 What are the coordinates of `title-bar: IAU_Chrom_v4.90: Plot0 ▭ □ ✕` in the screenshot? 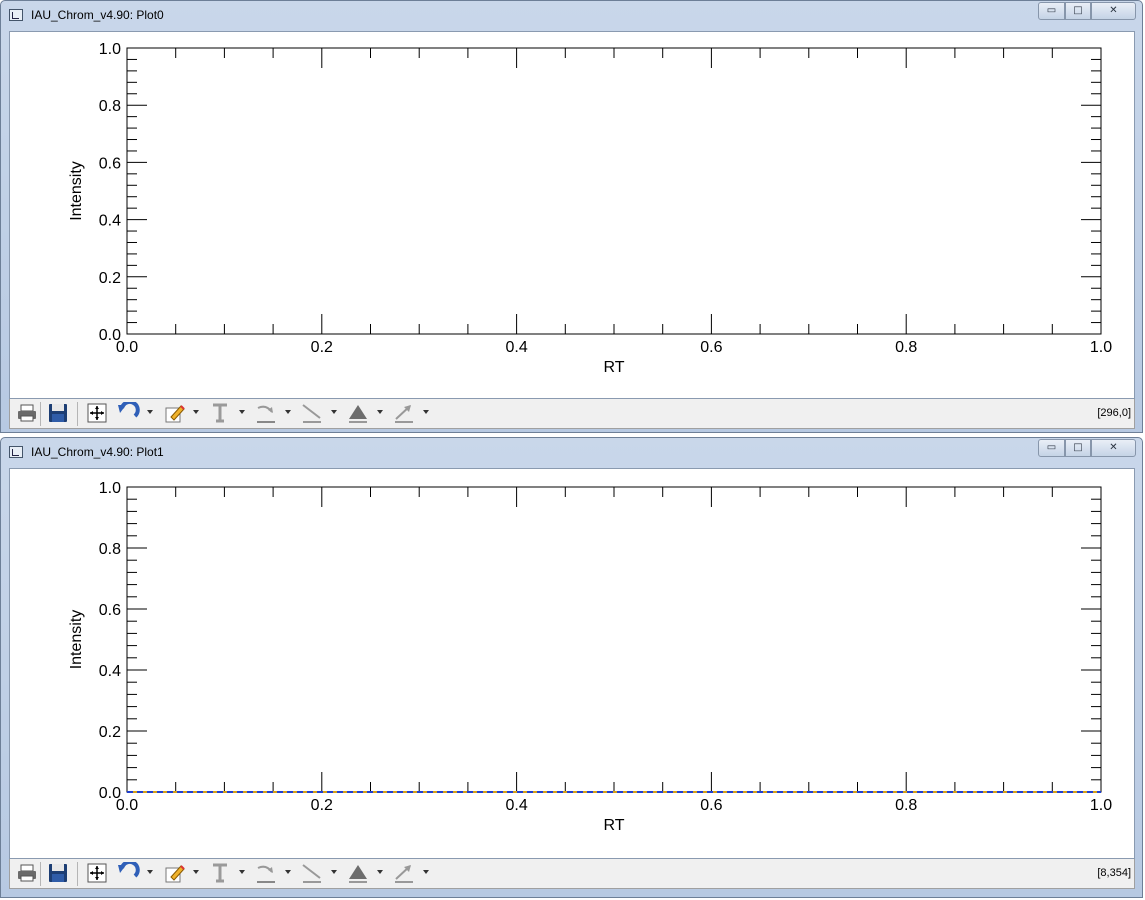 It's located at (571, 15).